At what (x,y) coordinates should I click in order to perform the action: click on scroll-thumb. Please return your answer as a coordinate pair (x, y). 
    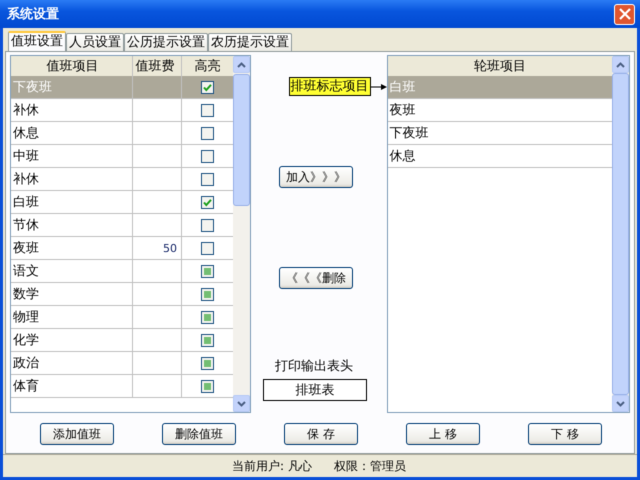
    Looking at the image, I should click on (241, 140).